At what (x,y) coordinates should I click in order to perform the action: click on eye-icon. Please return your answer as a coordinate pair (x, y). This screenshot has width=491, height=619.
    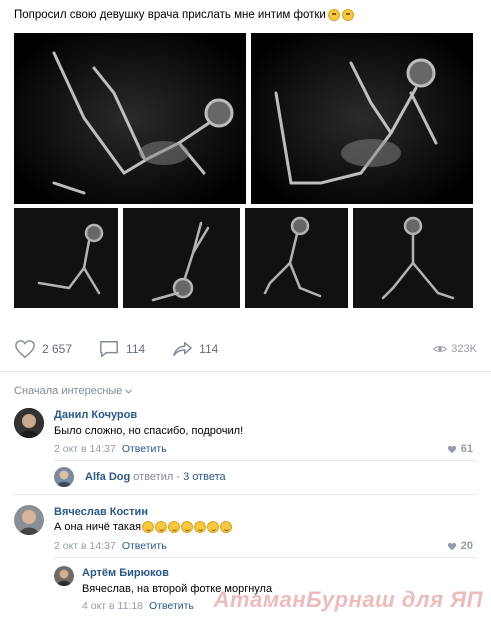
    Looking at the image, I should click on (440, 349).